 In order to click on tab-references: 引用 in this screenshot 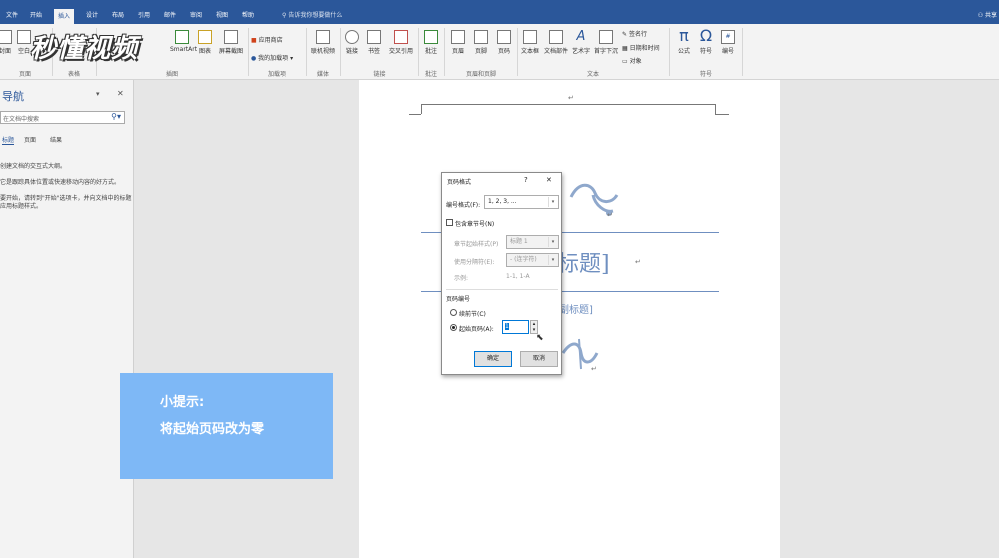, I will do `click(144, 16)`.